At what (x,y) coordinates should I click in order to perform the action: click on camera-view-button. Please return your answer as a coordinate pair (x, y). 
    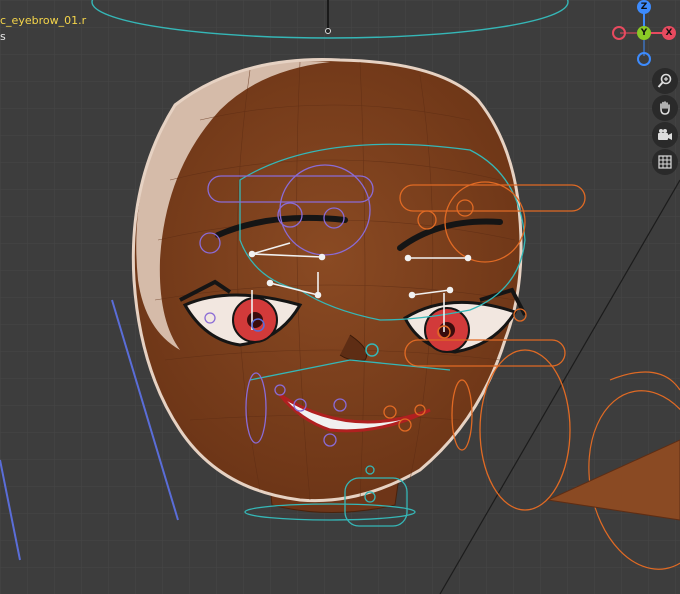
    Looking at the image, I should click on (665, 135).